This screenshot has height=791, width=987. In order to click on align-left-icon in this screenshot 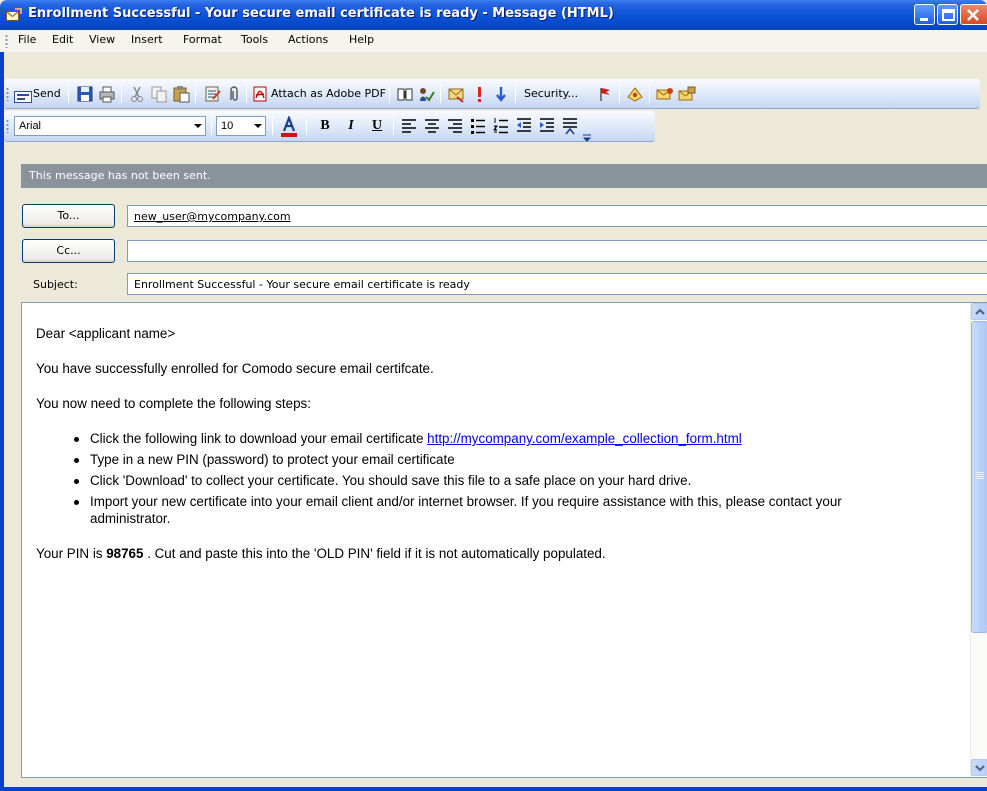, I will do `click(409, 126)`.